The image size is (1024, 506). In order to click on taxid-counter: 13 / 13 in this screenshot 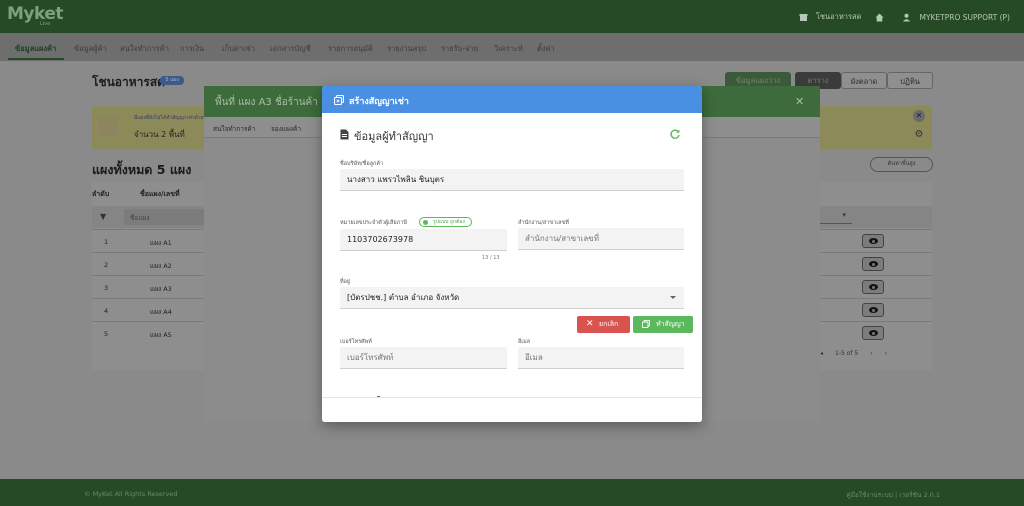, I will do `click(491, 258)`.